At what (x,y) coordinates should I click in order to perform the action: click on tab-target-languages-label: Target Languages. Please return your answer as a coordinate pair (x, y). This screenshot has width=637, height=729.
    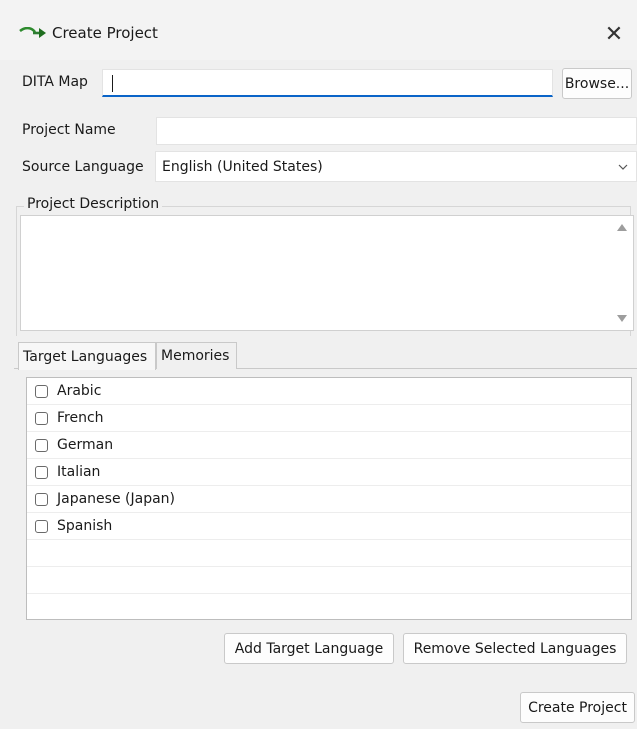
    Looking at the image, I should click on (85, 356).